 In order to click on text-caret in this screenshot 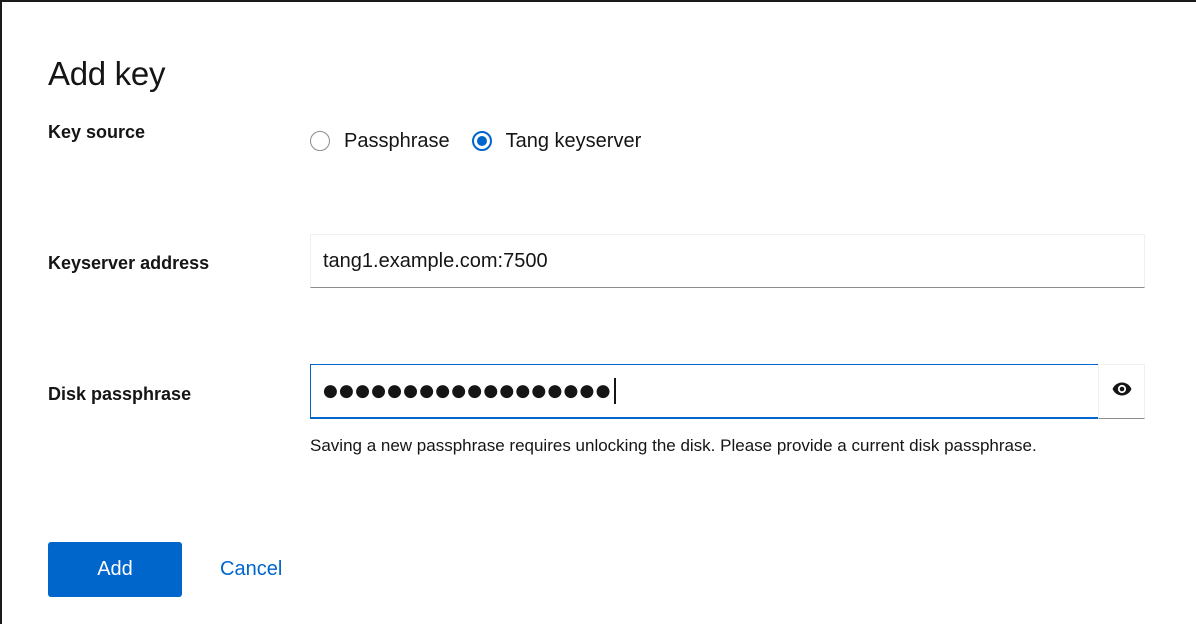, I will do `click(614, 391)`.